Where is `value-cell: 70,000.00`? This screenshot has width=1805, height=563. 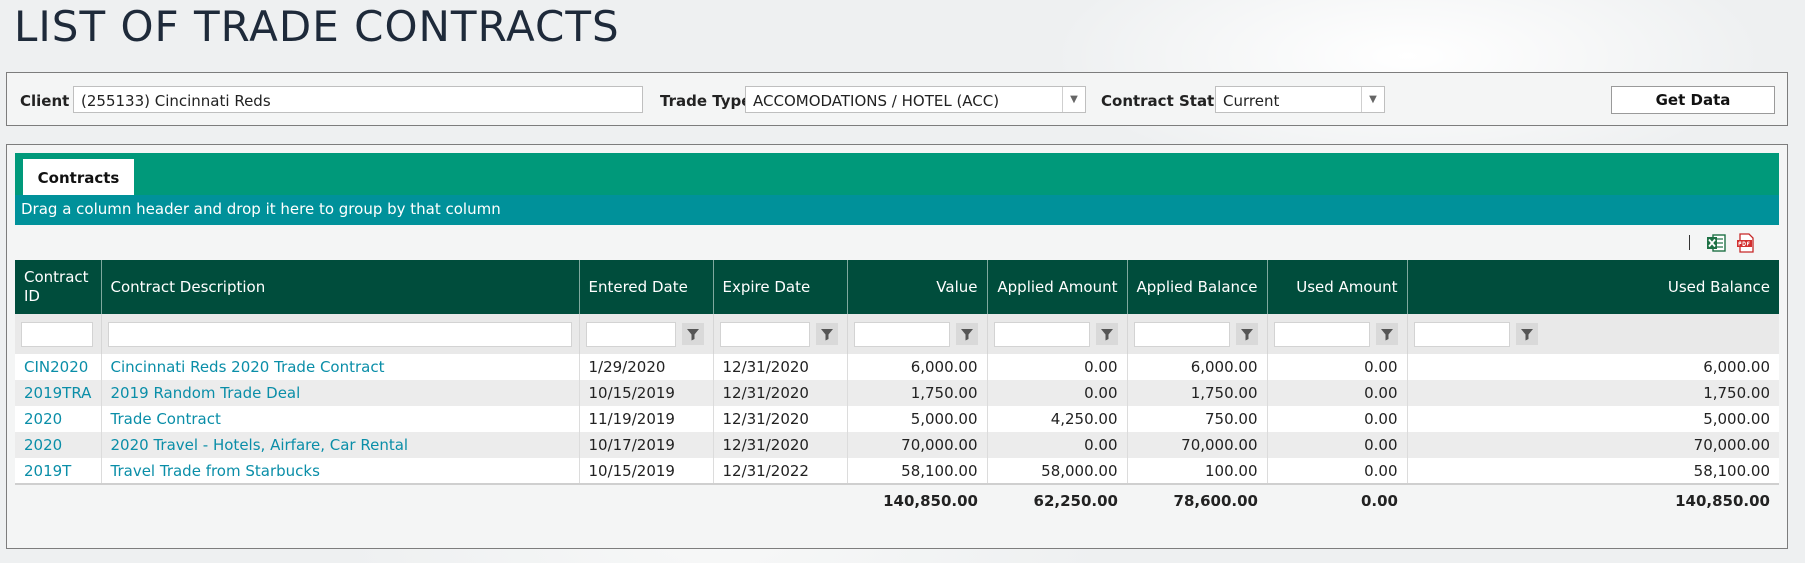
value-cell: 70,000.00 is located at coordinates (917, 445).